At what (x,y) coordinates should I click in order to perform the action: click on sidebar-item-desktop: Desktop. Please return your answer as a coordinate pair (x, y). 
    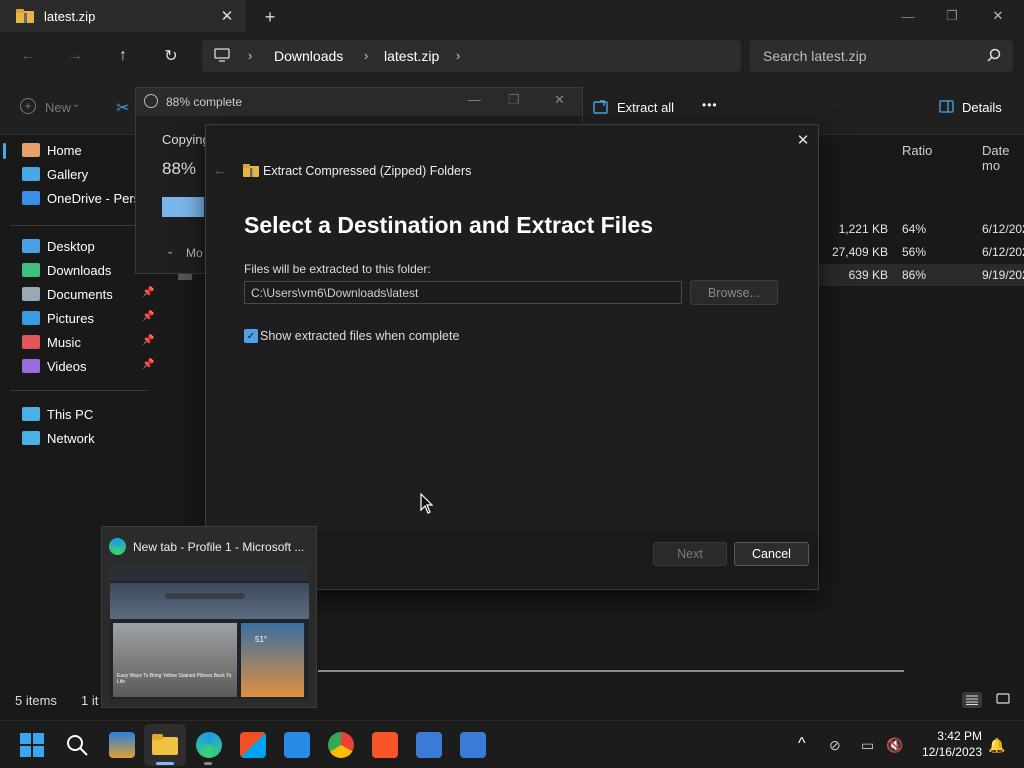
    Looking at the image, I should click on (58, 246).